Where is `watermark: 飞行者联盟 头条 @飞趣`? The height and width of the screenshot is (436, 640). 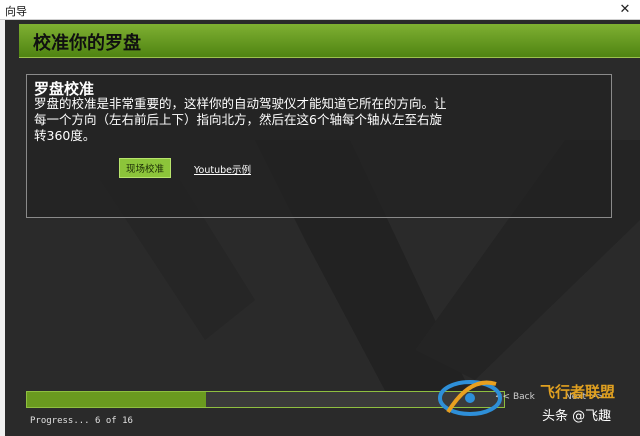 watermark: 飞行者联盟 头条 @飞趣 is located at coordinates (536, 404).